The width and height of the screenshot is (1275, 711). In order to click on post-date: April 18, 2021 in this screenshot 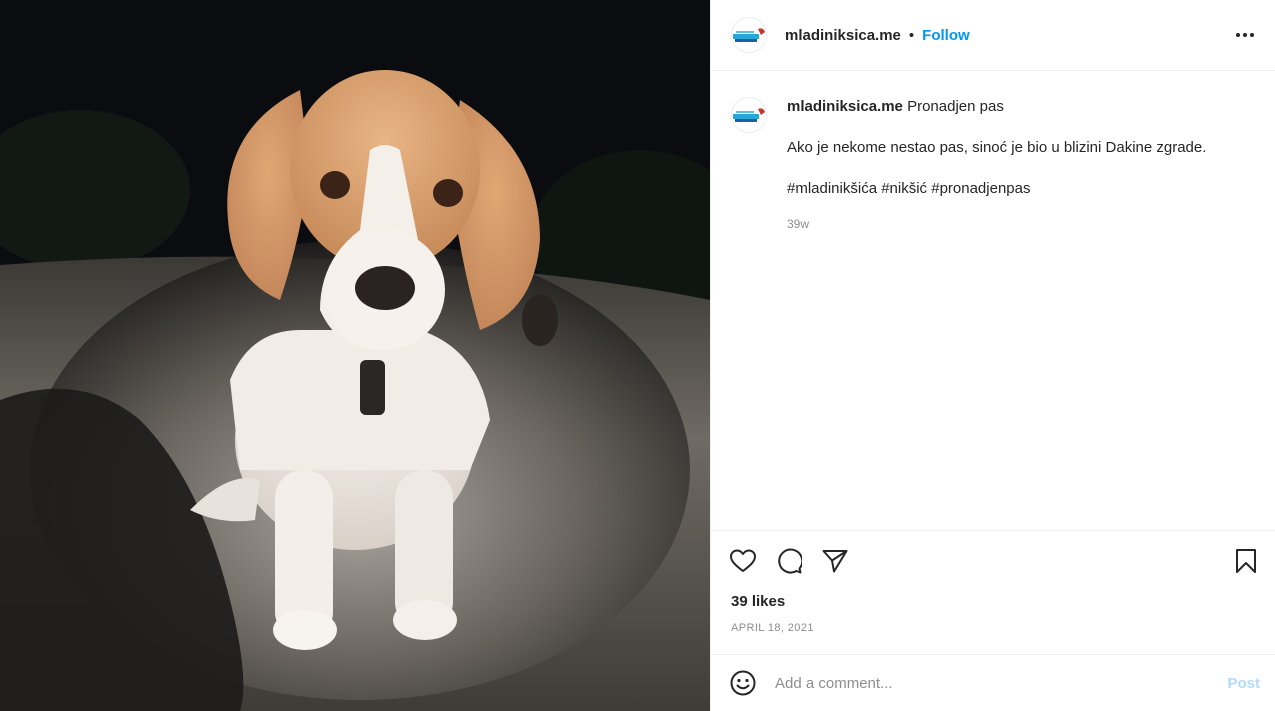, I will do `click(993, 622)`.